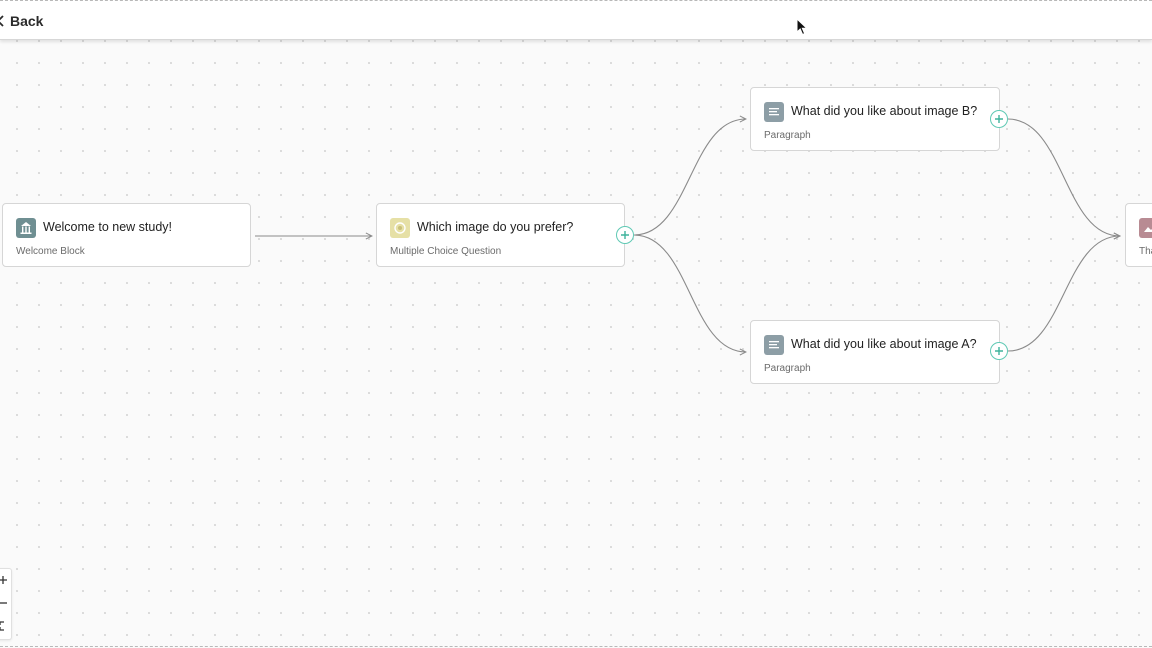  What do you see at coordinates (495, 227) in the screenshot?
I see `node-title: Which image do you prefer?` at bounding box center [495, 227].